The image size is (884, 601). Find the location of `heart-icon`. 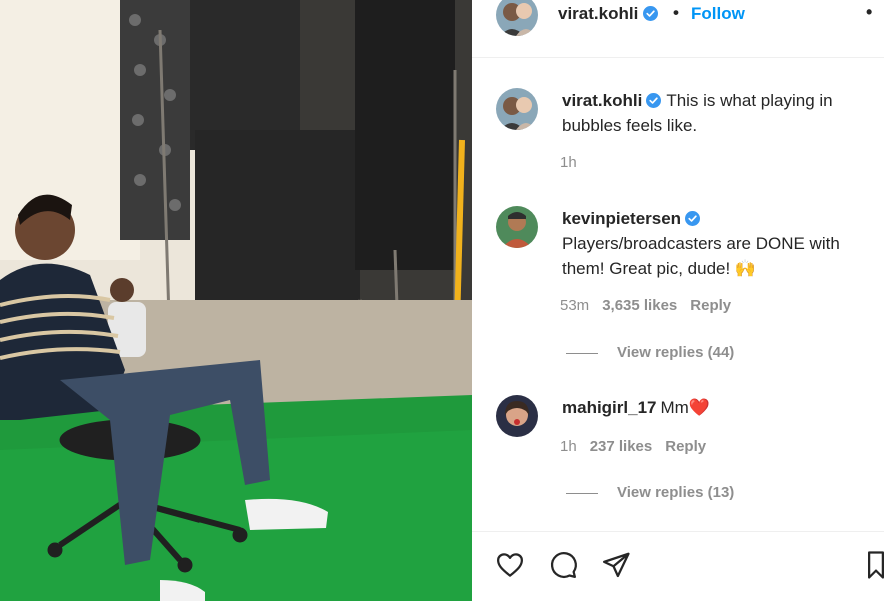

heart-icon is located at coordinates (510, 565).